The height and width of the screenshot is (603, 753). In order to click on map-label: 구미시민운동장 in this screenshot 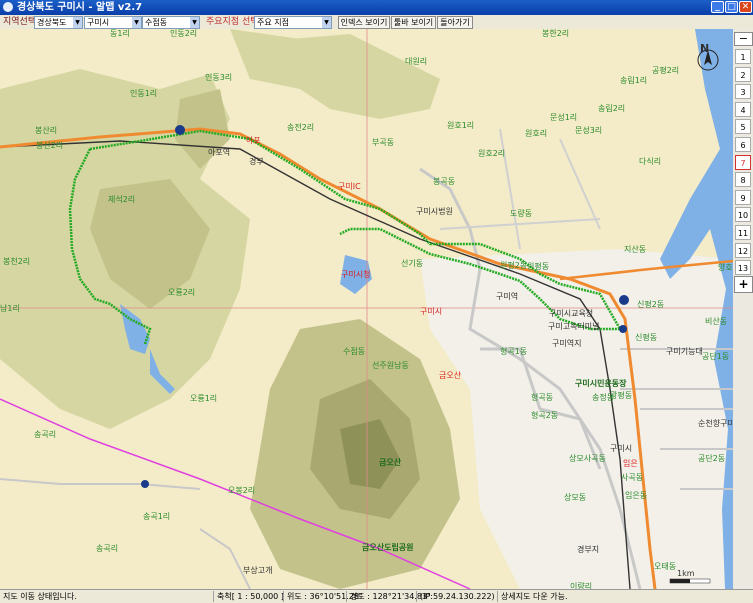, I will do `click(601, 383)`.